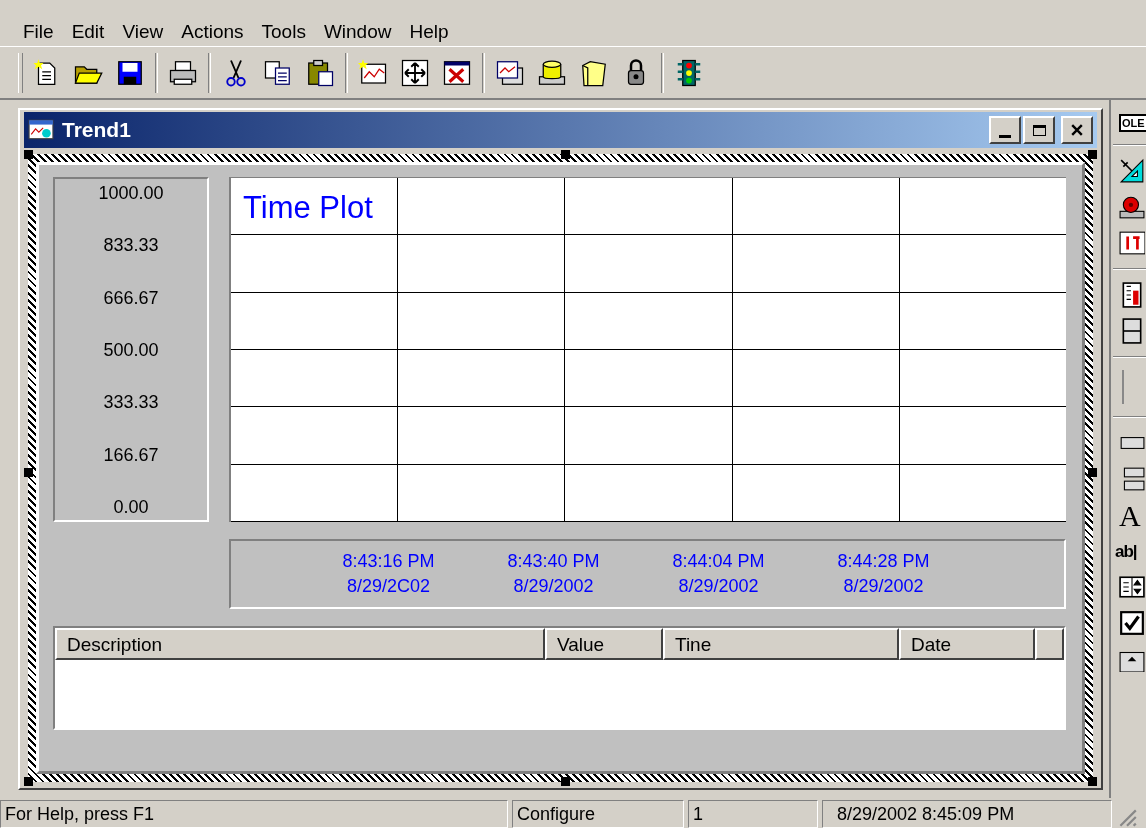 The height and width of the screenshot is (828, 1146). What do you see at coordinates (753, 814) in the screenshot?
I see `status-pane: 1` at bounding box center [753, 814].